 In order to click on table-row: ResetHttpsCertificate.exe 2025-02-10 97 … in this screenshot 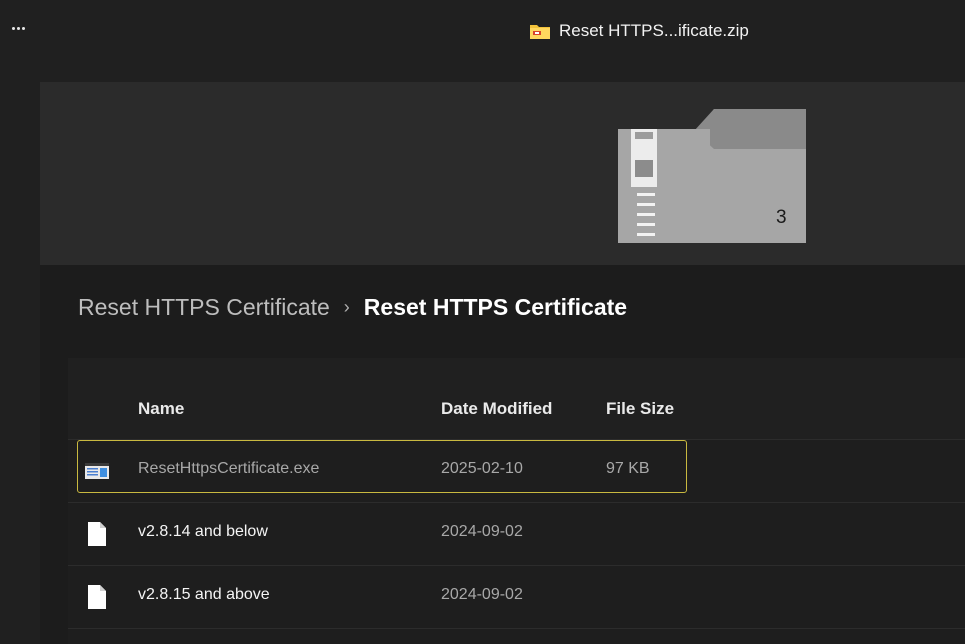, I will do `click(516, 471)`.